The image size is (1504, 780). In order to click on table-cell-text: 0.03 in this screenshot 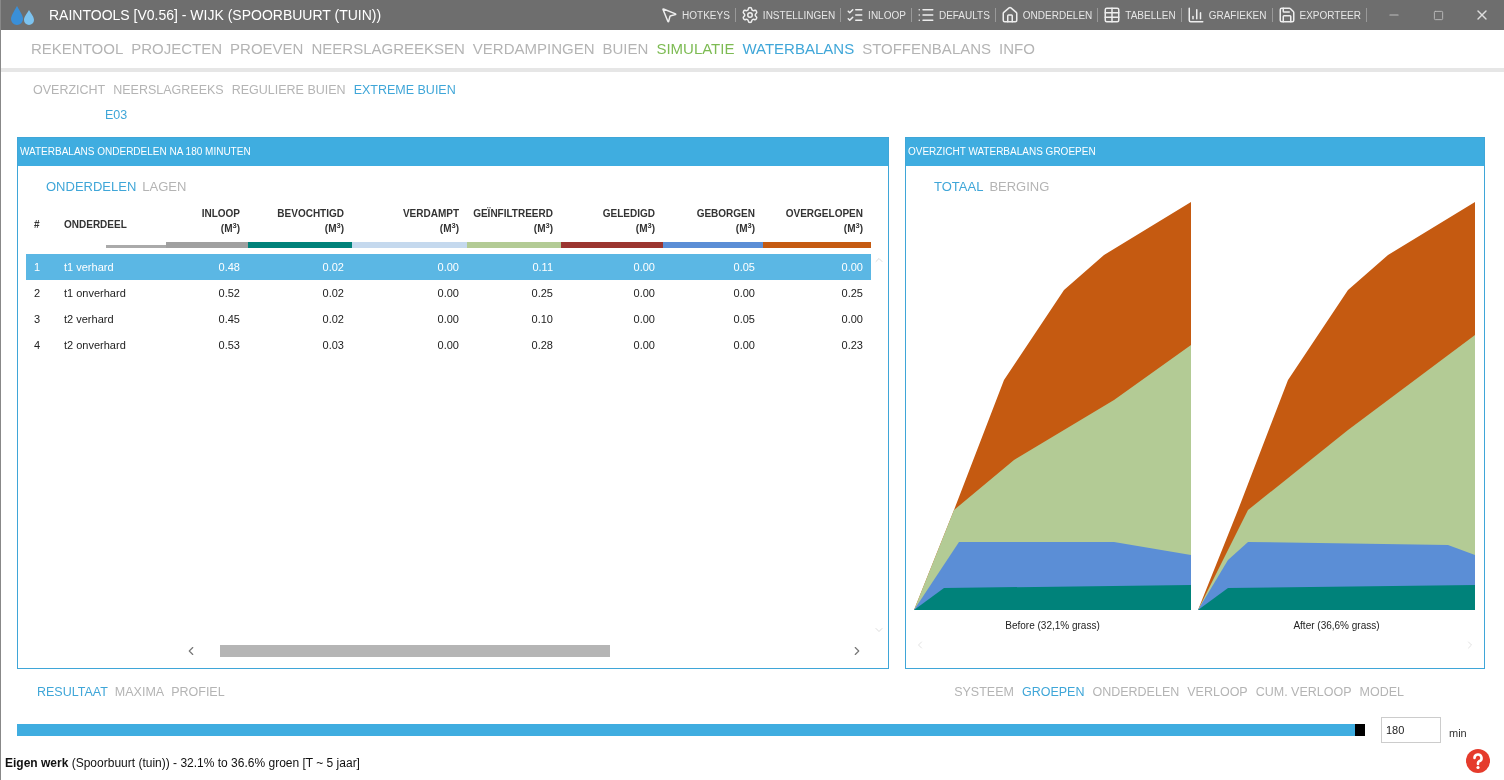, I will do `click(333, 345)`.